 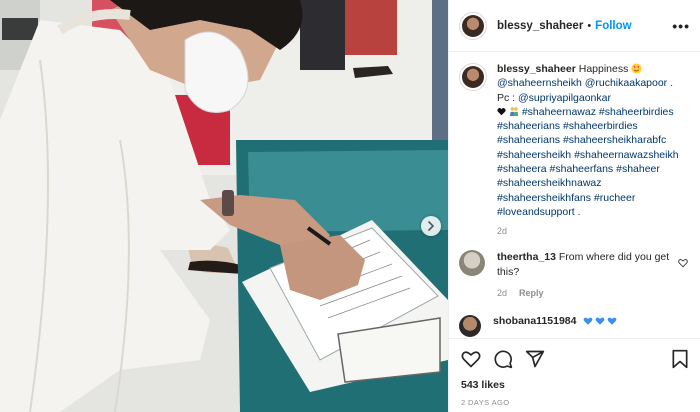 What do you see at coordinates (485, 402) in the screenshot?
I see `post-date: 2 DAYS AGO` at bounding box center [485, 402].